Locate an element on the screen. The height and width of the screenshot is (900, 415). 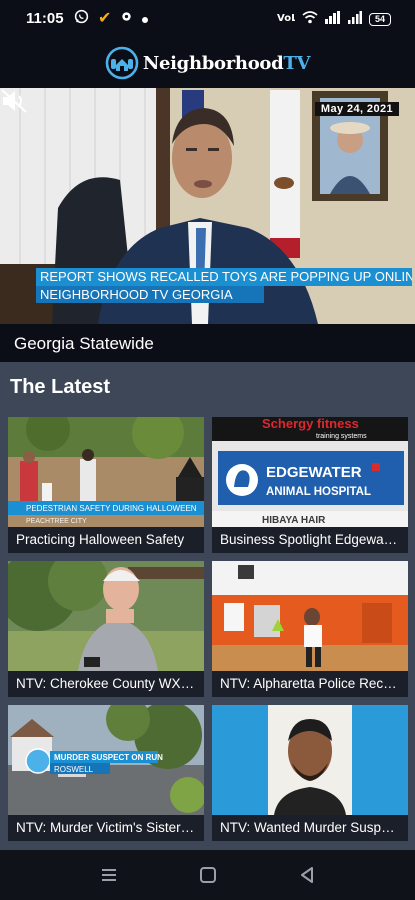
system-nav-bar is located at coordinates (207, 875).